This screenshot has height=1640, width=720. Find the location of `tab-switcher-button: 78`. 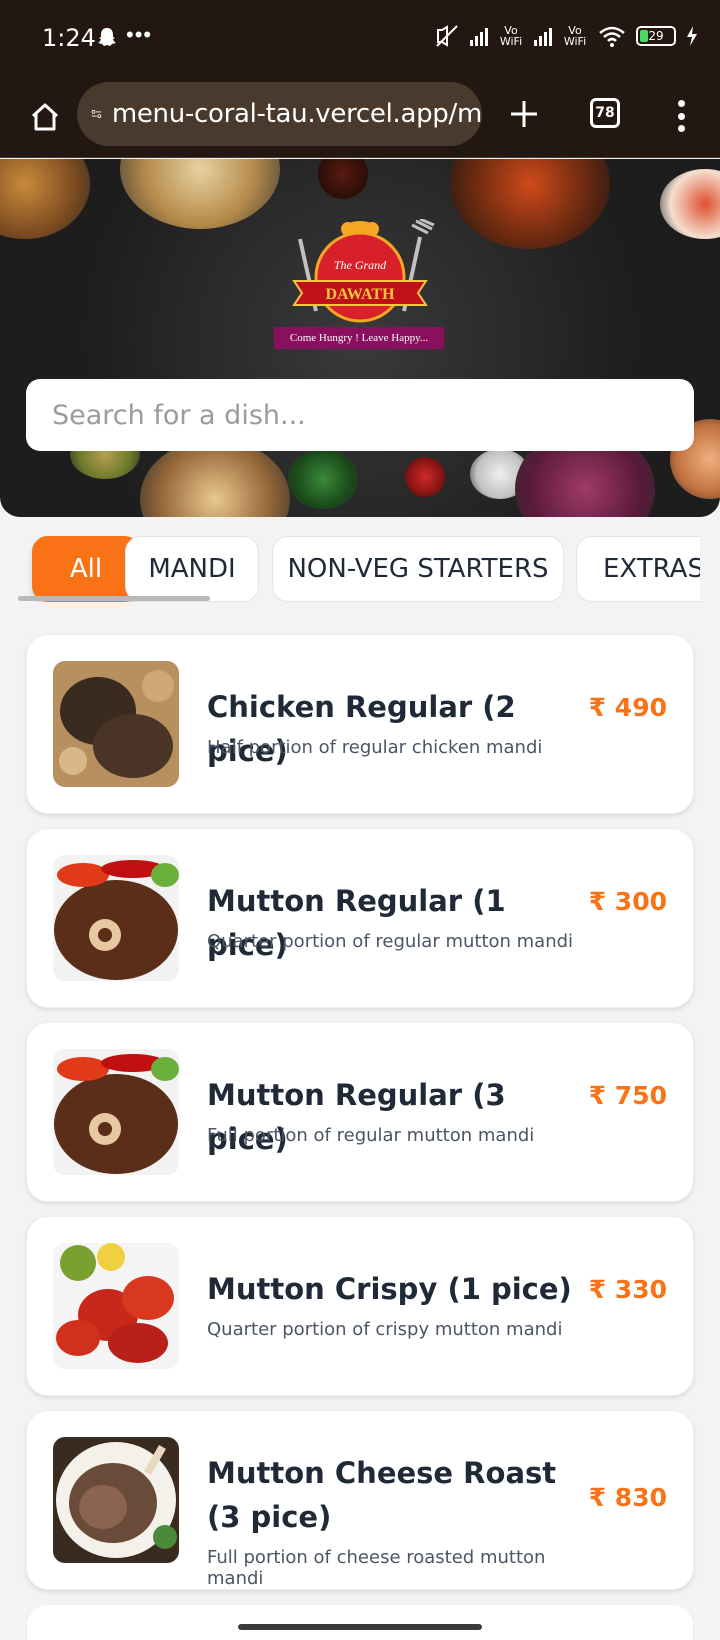

tab-switcher-button: 78 is located at coordinates (605, 113).